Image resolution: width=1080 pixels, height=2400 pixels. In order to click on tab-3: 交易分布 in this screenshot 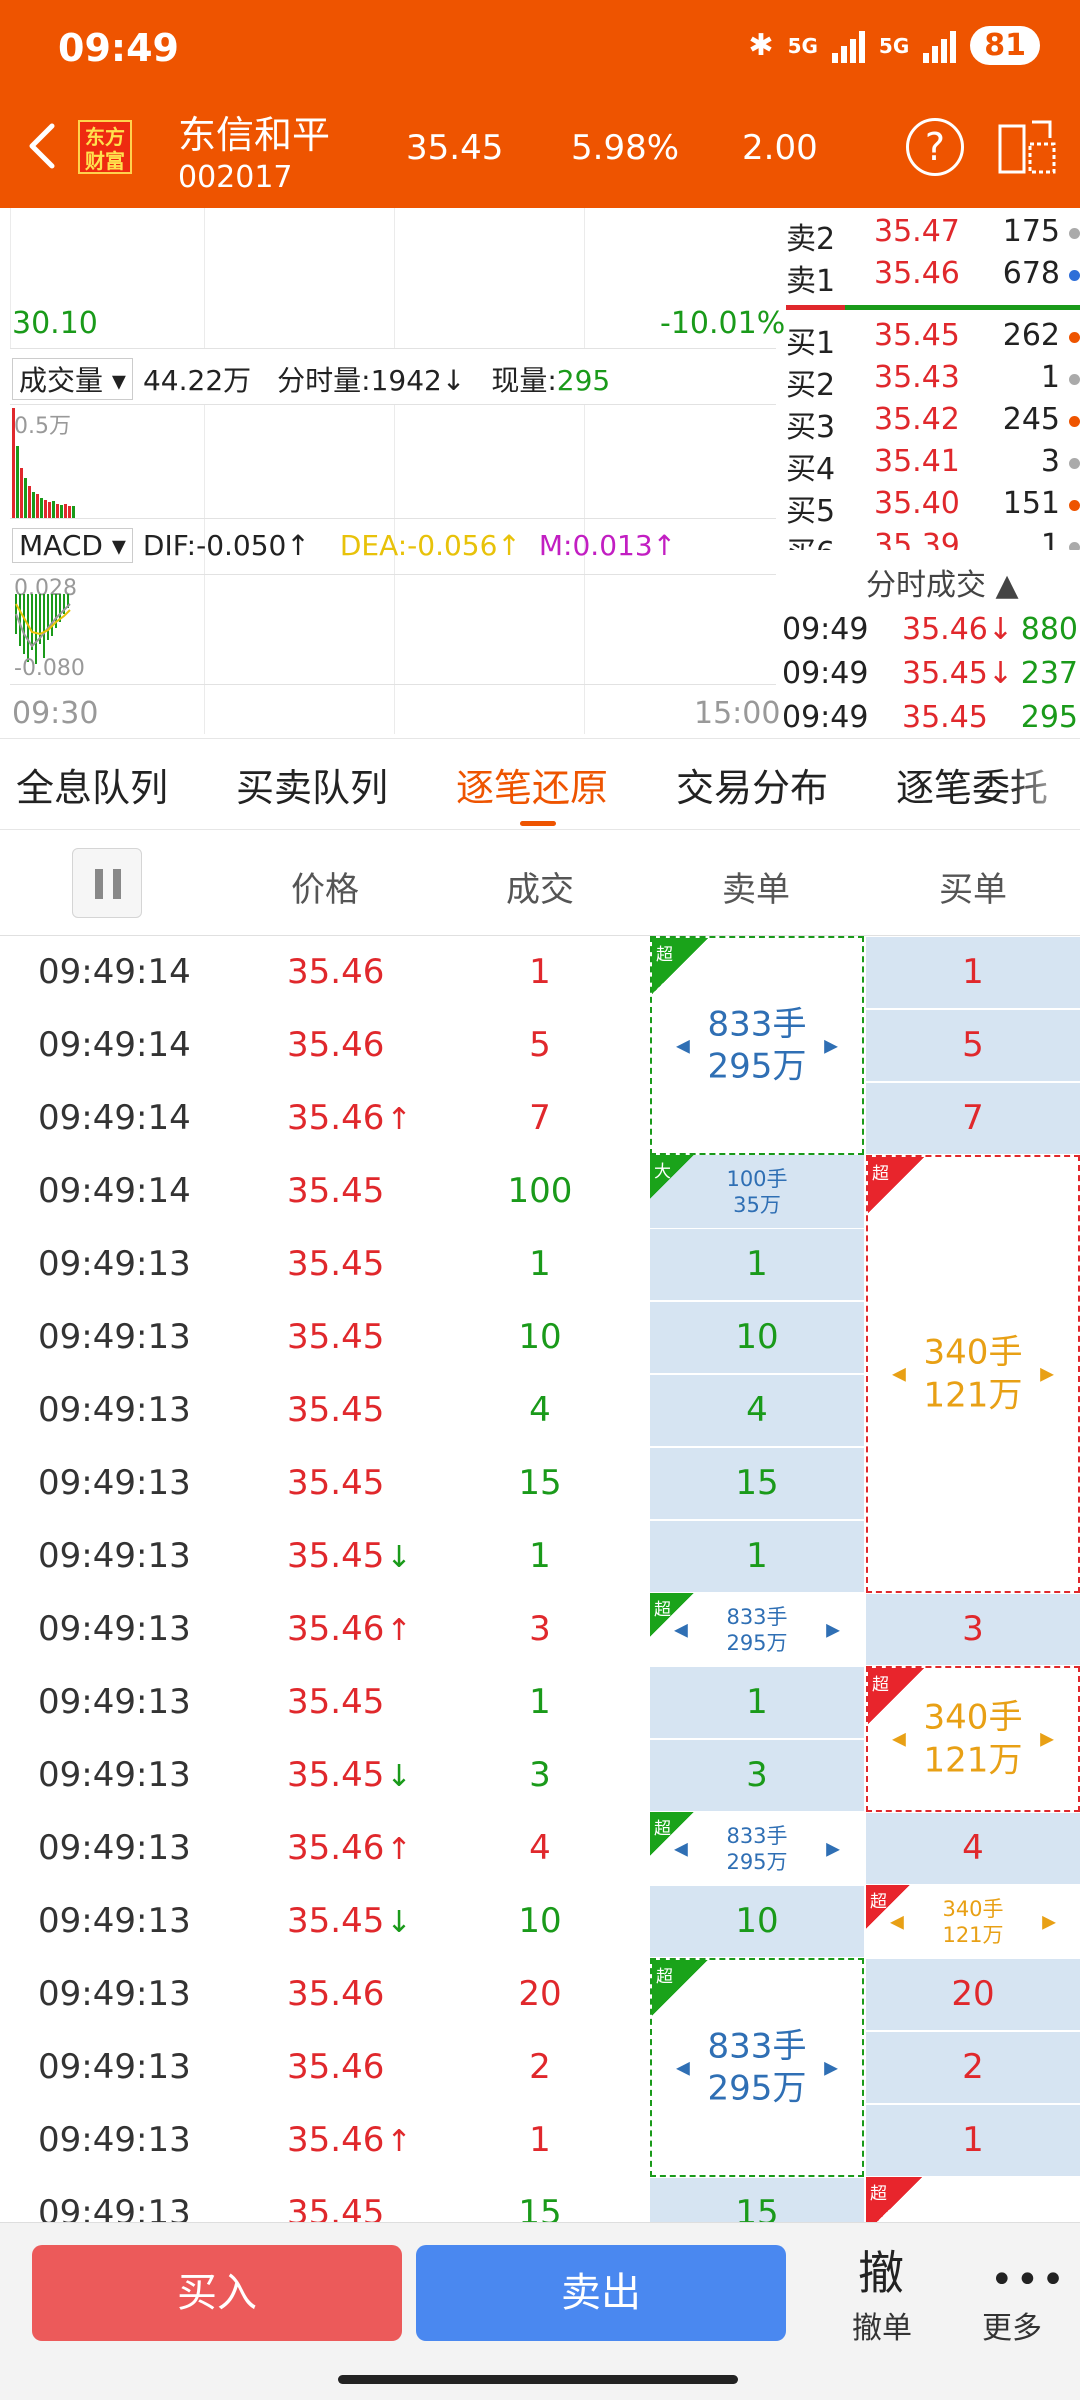, I will do `click(752, 784)`.